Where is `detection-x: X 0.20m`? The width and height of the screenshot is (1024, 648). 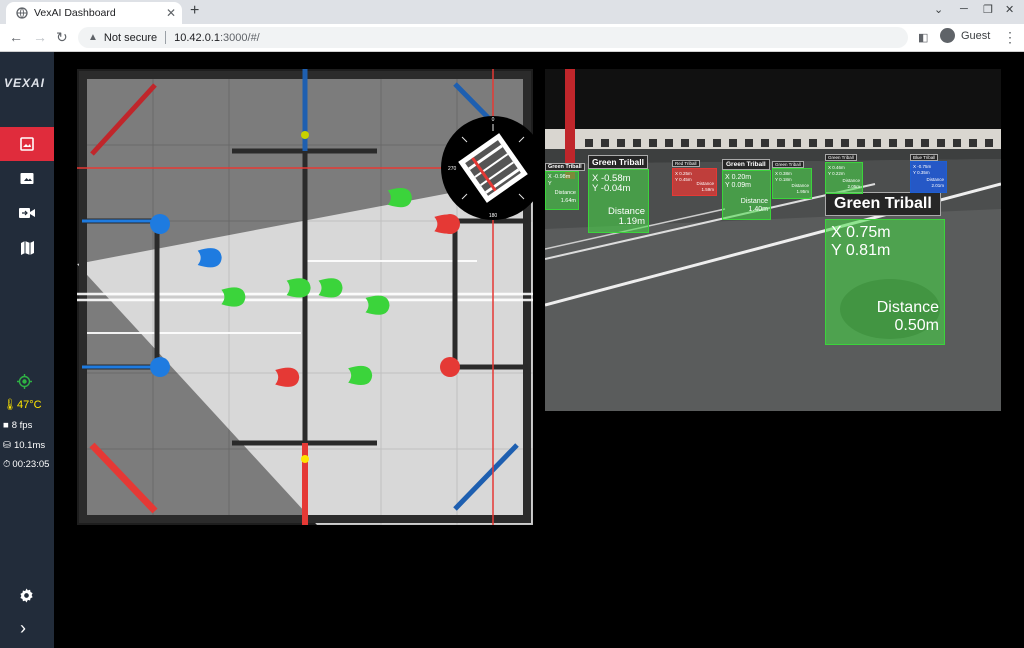 detection-x: X 0.20m is located at coordinates (738, 177).